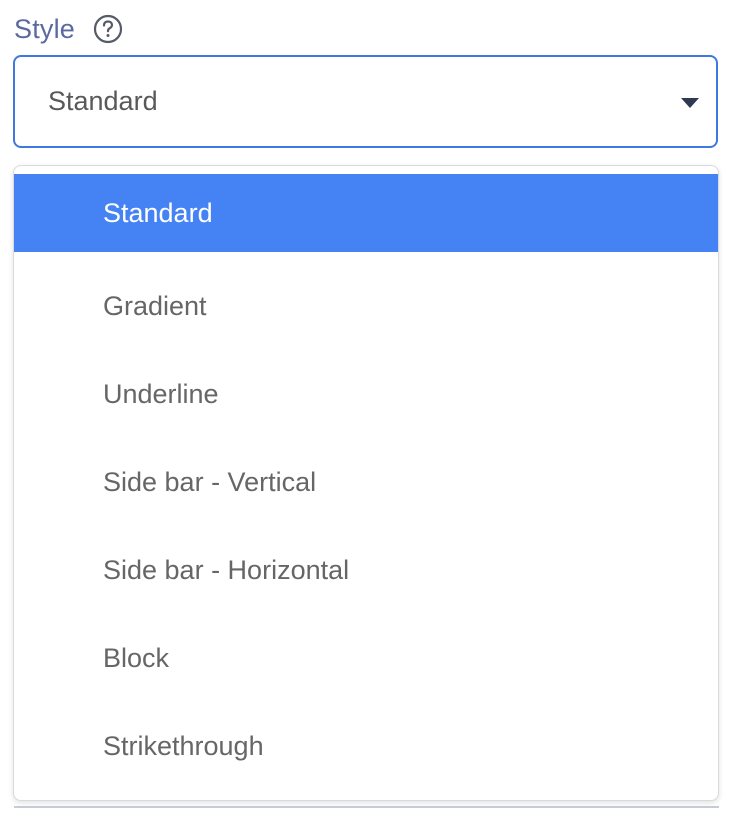 The image size is (730, 814). I want to click on option-standard: Standard, so click(366, 213).